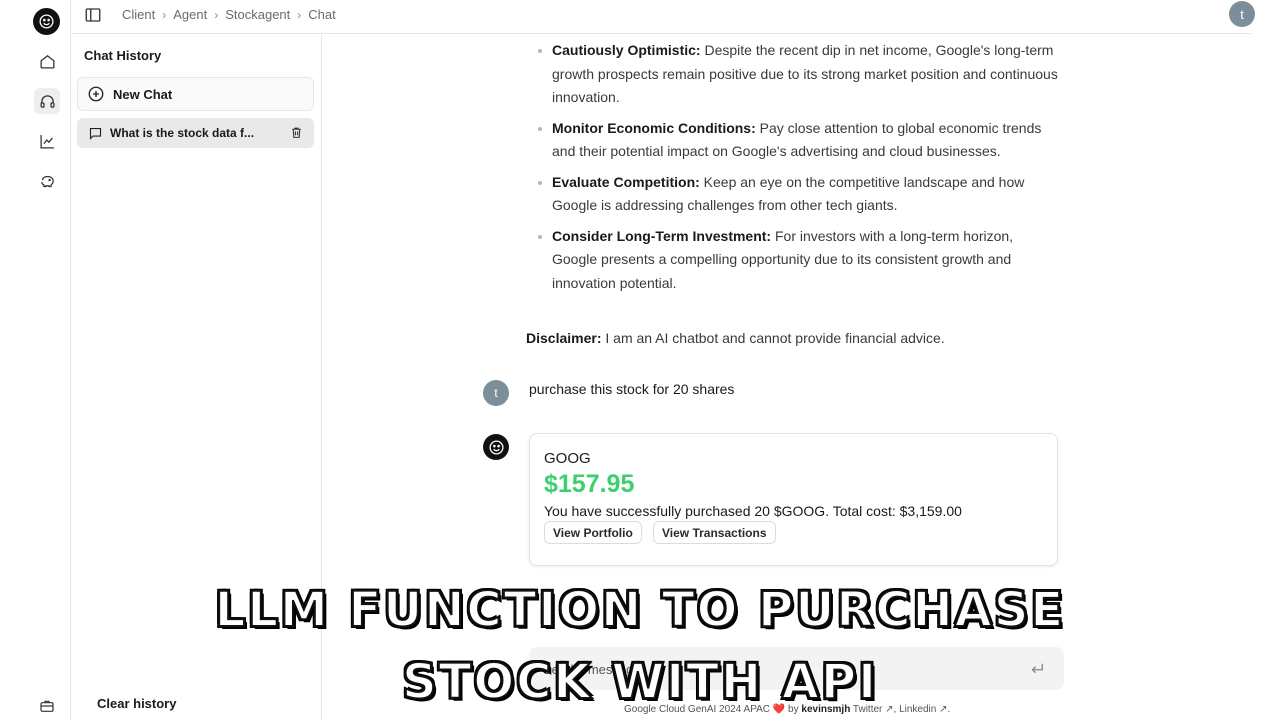 This screenshot has height=720, width=1280. What do you see at coordinates (143, 94) in the screenshot?
I see `new-chat-label: New Chat` at bounding box center [143, 94].